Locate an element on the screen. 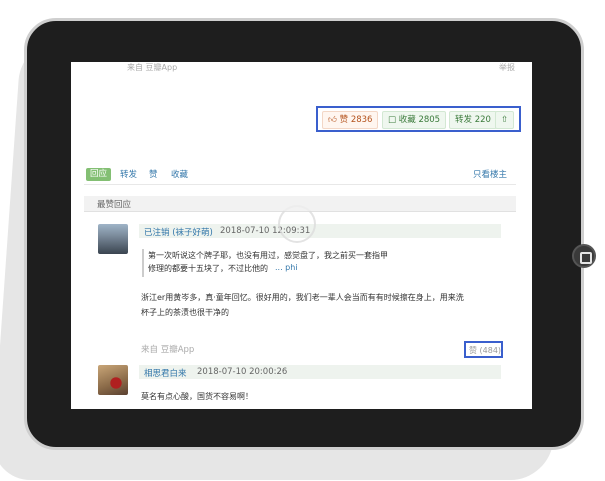  loading-spinner-icon is located at coordinates (297, 224).